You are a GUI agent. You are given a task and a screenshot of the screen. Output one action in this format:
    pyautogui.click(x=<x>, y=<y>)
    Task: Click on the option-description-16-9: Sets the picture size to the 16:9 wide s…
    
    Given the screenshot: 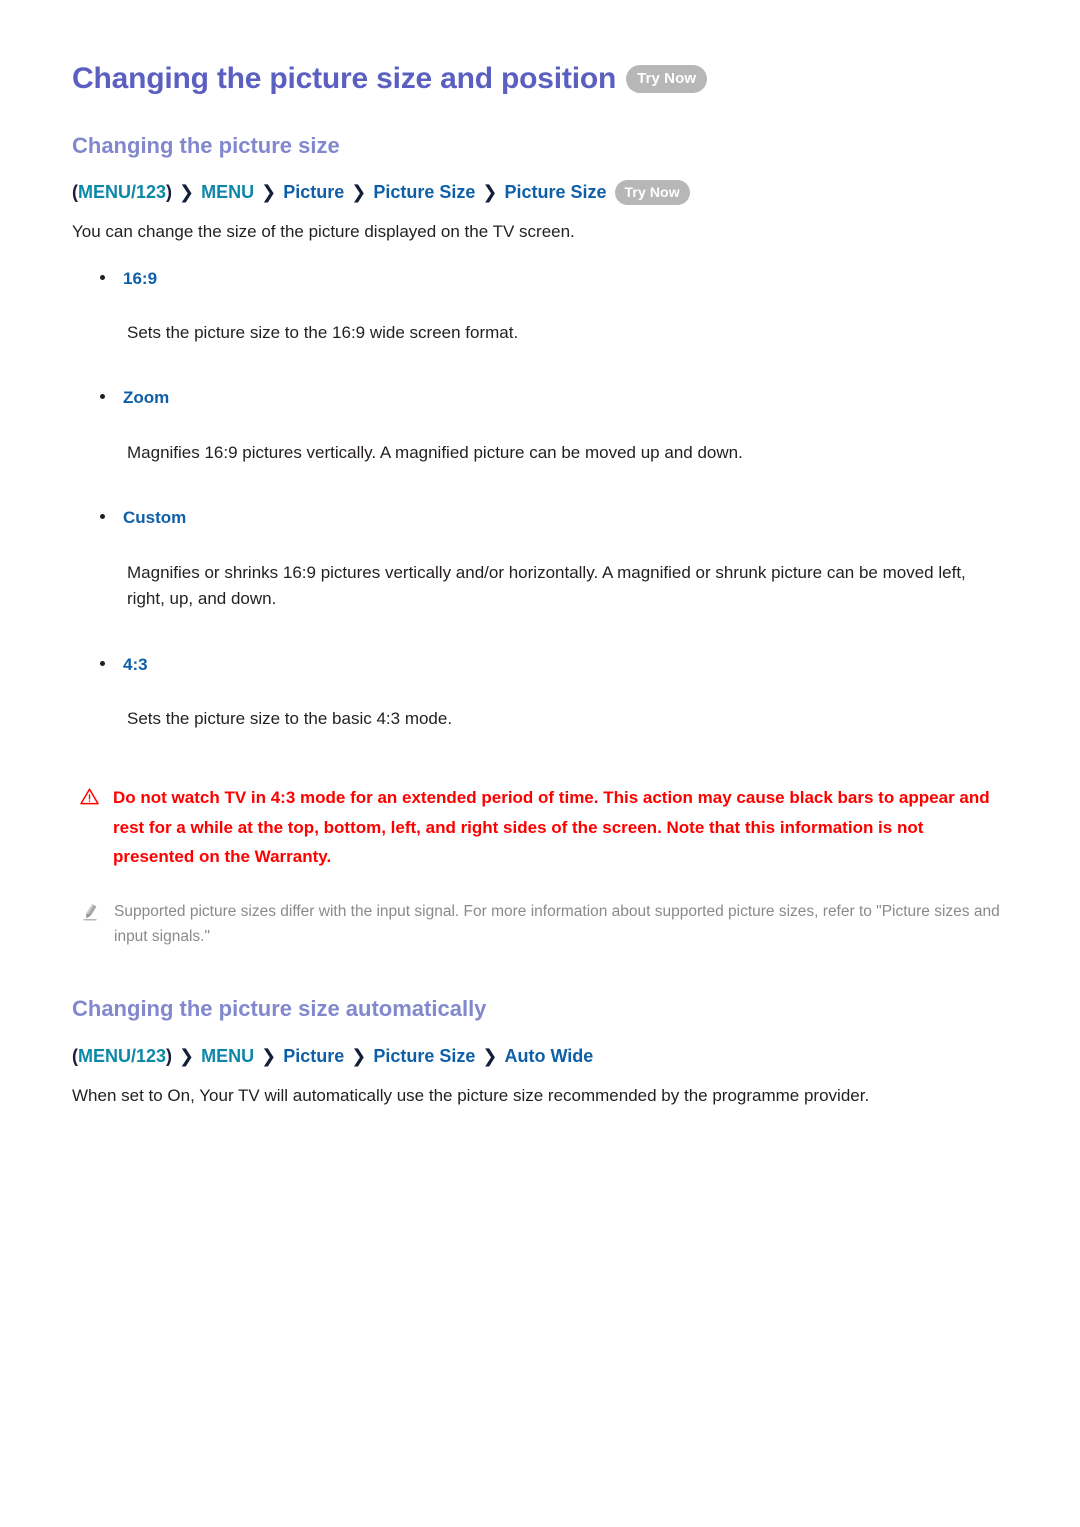 What is the action you would take?
    pyautogui.click(x=323, y=333)
    